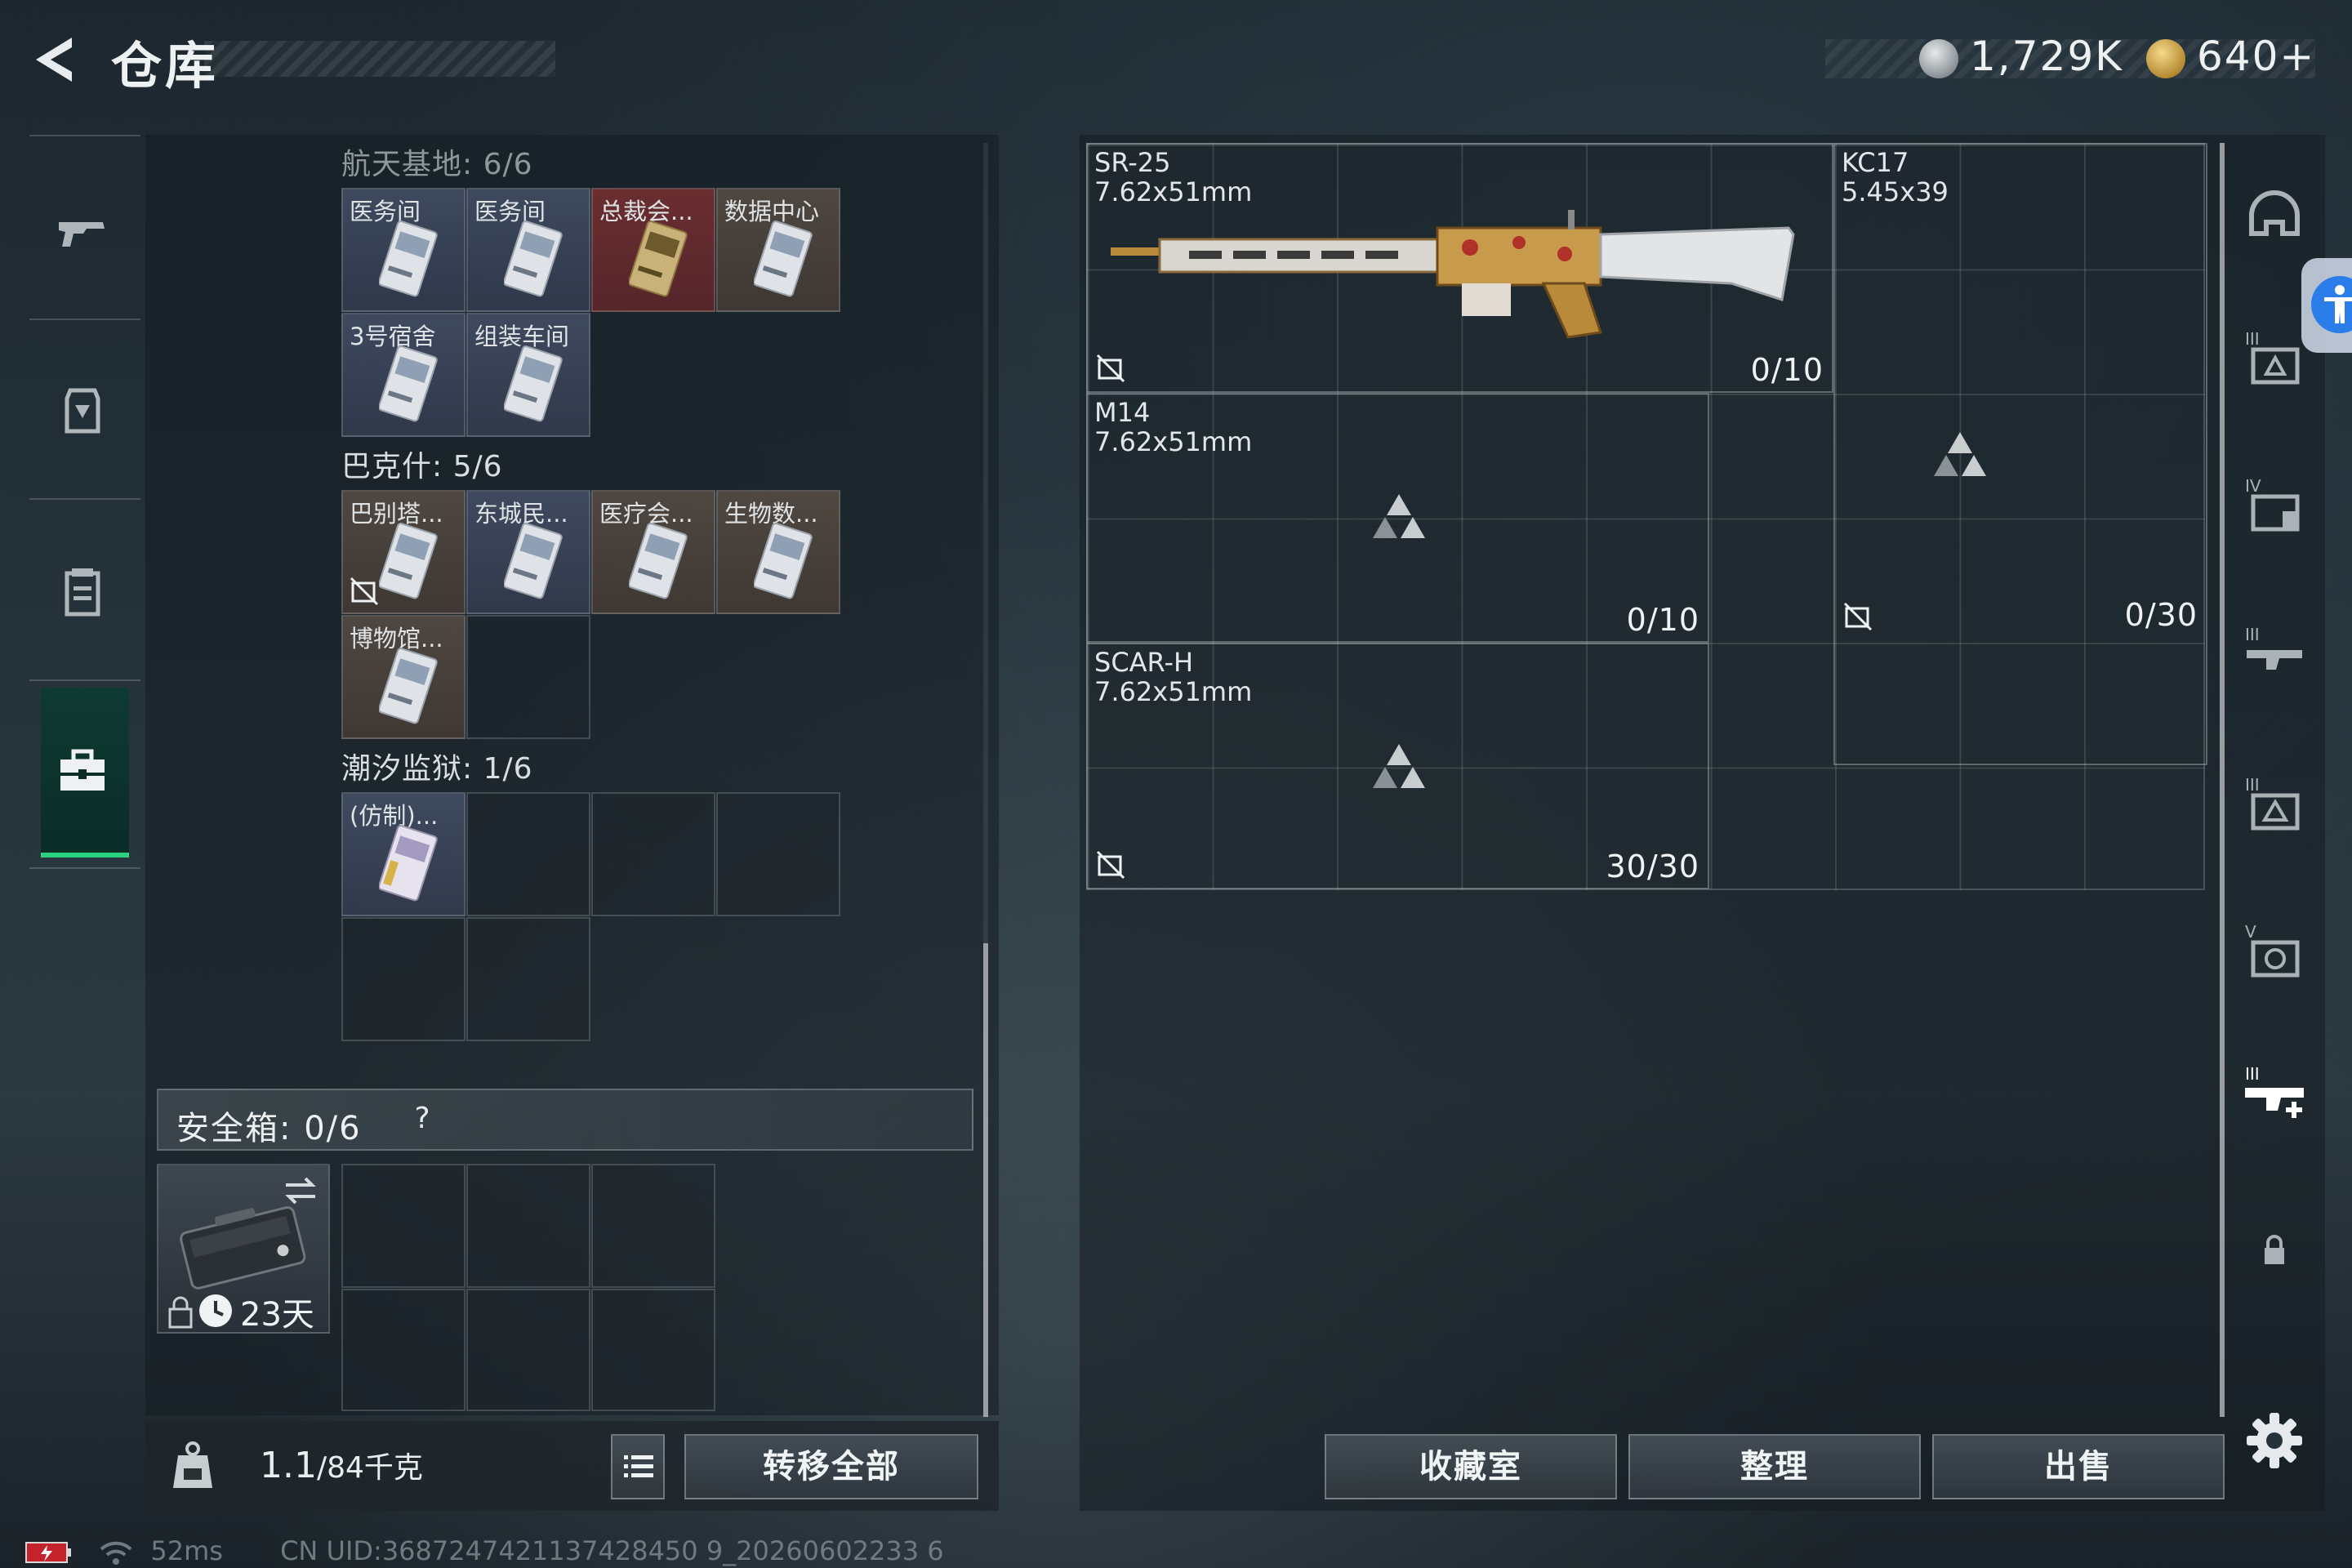  What do you see at coordinates (1662, 620) in the screenshot?
I see `ammo-count: 0/10` at bounding box center [1662, 620].